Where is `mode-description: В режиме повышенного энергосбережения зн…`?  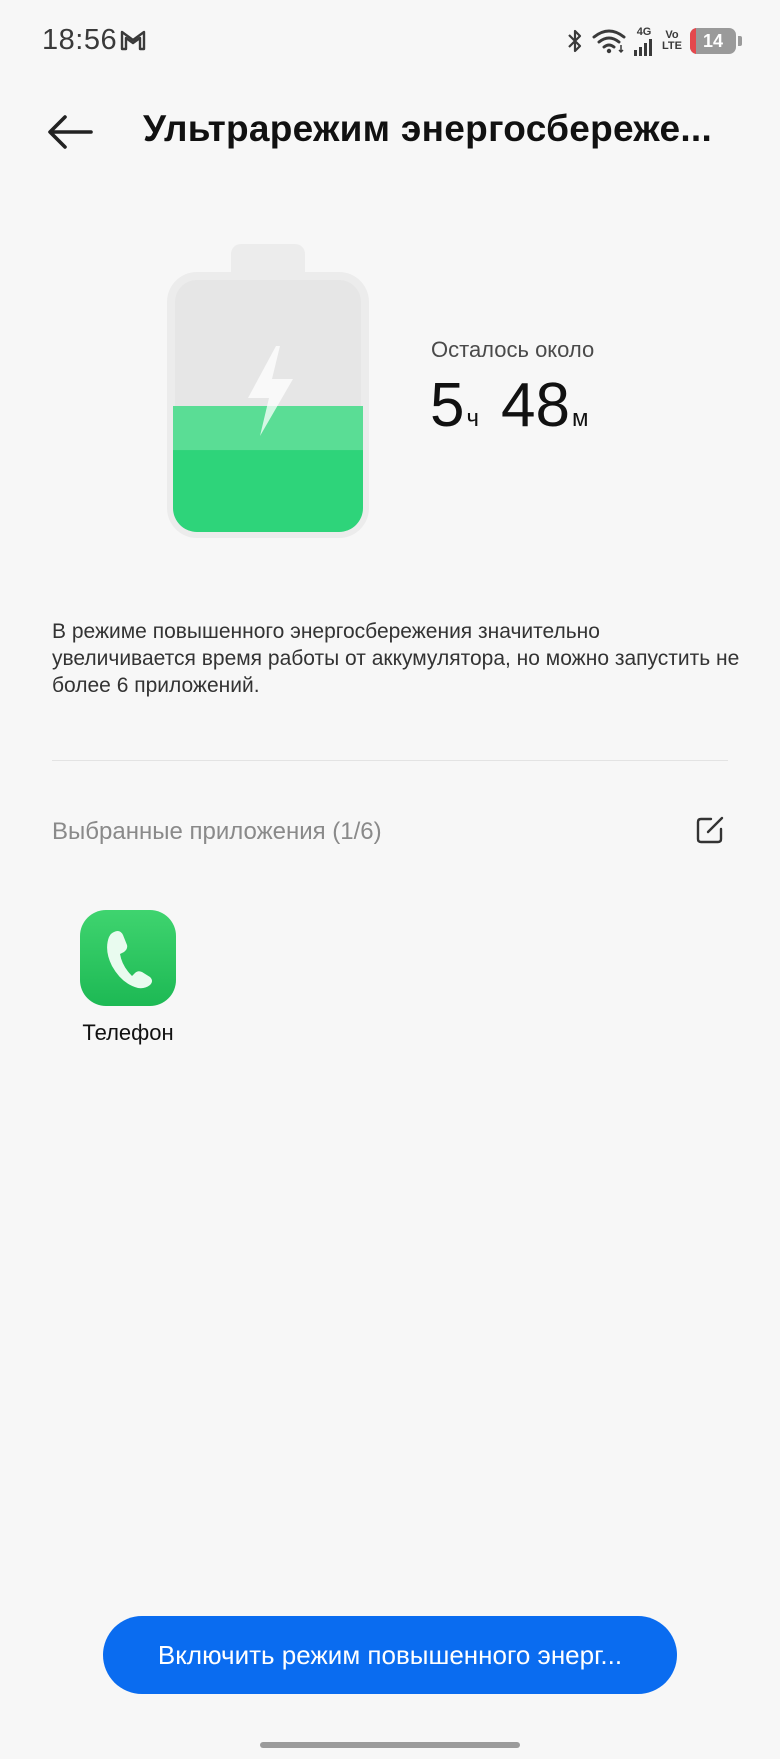
mode-description: В режиме повышенного энергосбережения зн… is located at coordinates (396, 658).